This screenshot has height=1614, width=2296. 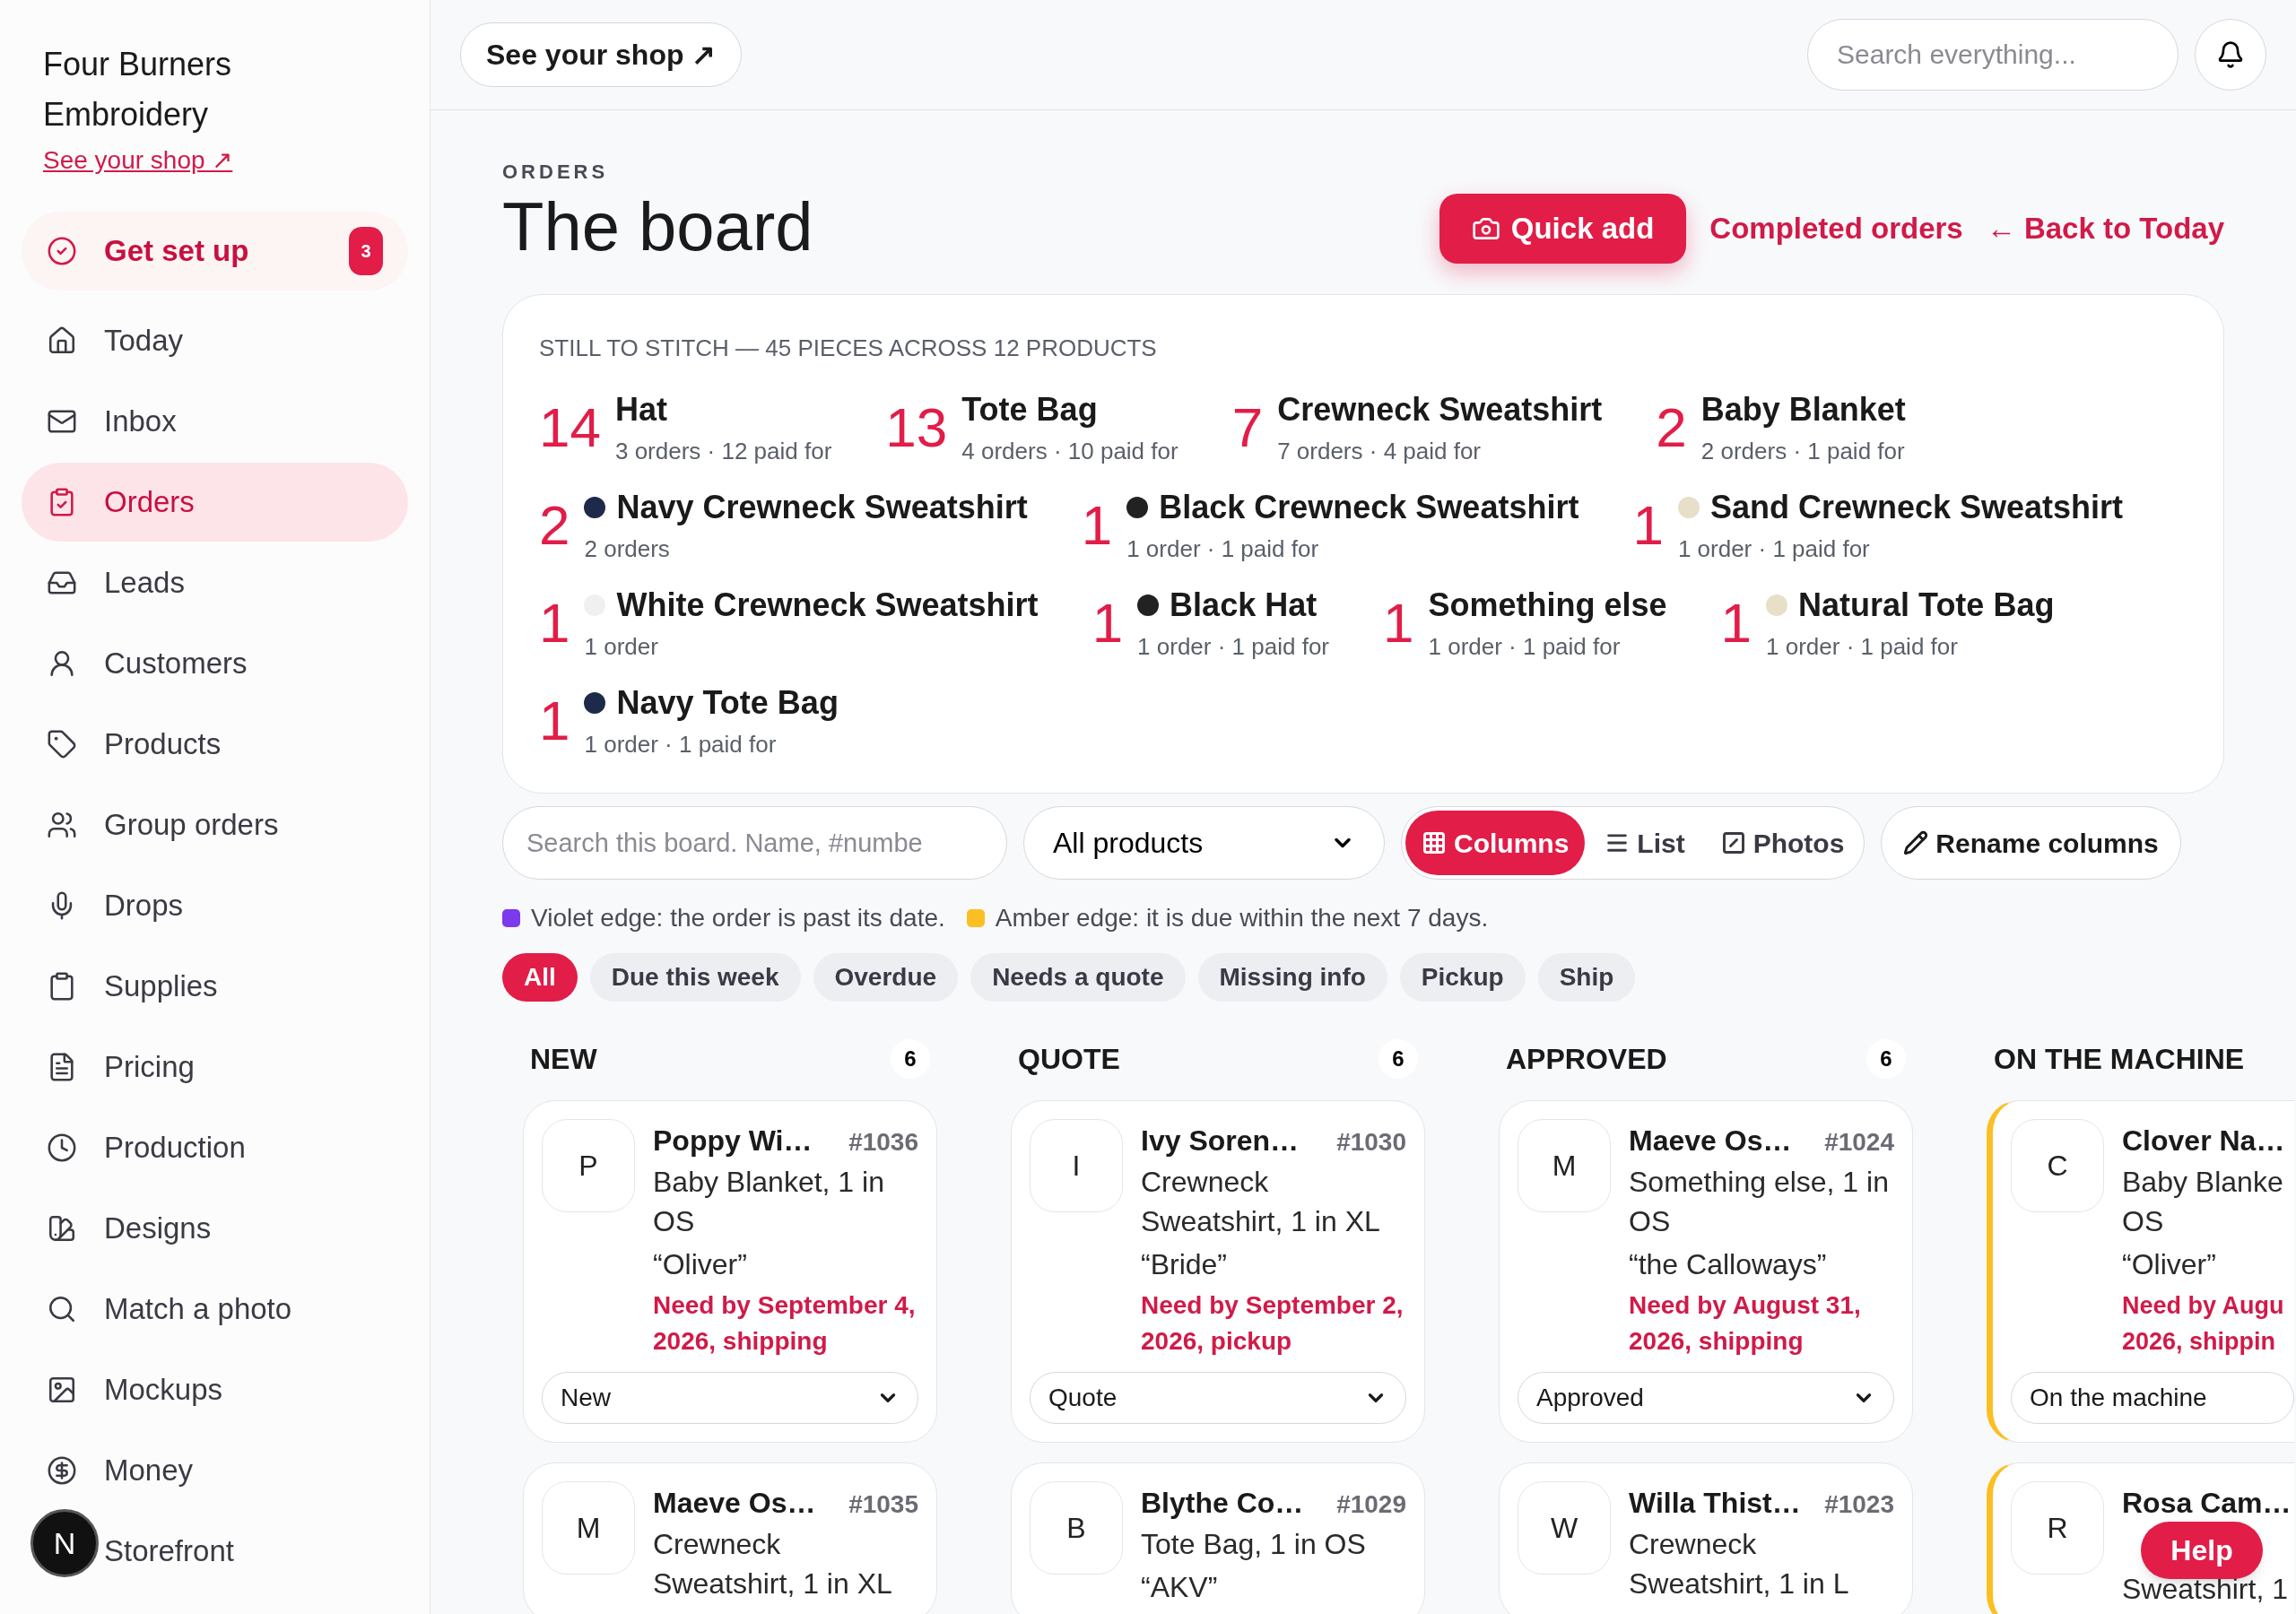 What do you see at coordinates (1803, 410) in the screenshot?
I see `product-name: Baby Blanket` at bounding box center [1803, 410].